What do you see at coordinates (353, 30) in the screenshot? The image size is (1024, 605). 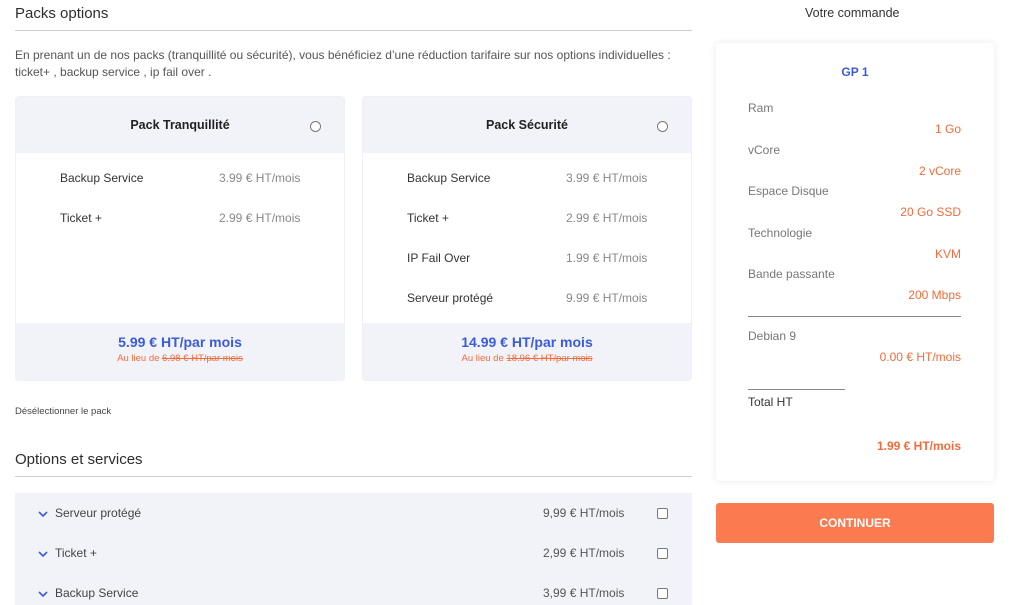 I see `packs-section-divider` at bounding box center [353, 30].